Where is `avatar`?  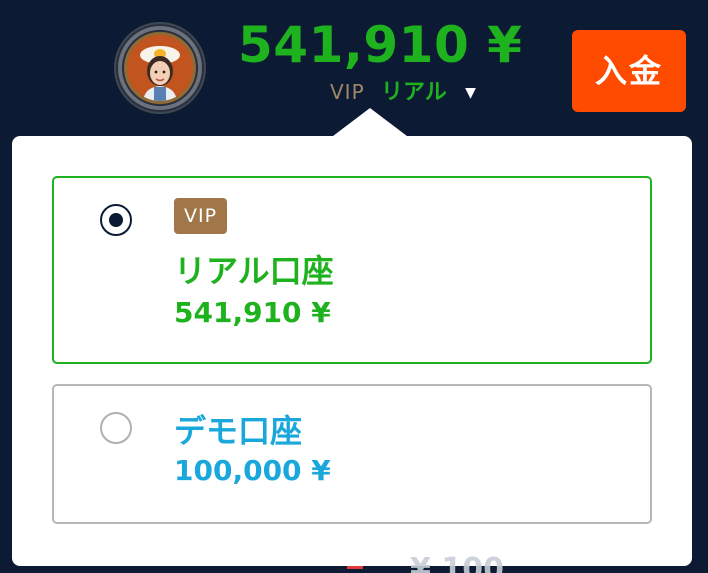 avatar is located at coordinates (160, 68).